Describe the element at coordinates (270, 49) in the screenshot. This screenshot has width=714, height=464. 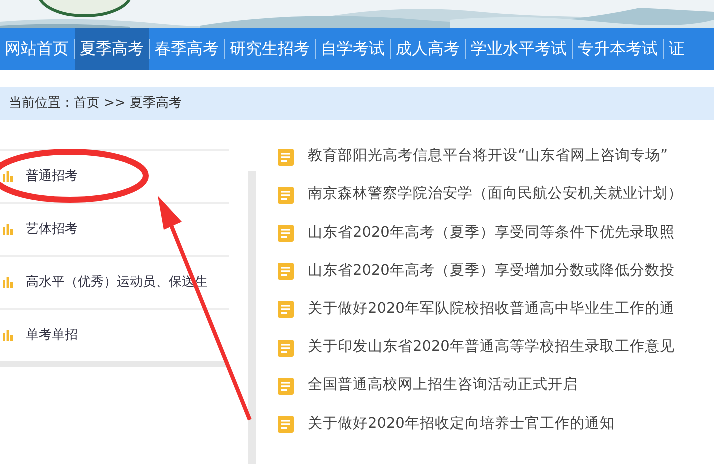
I see `nav-tab: 研究生招考` at that location.